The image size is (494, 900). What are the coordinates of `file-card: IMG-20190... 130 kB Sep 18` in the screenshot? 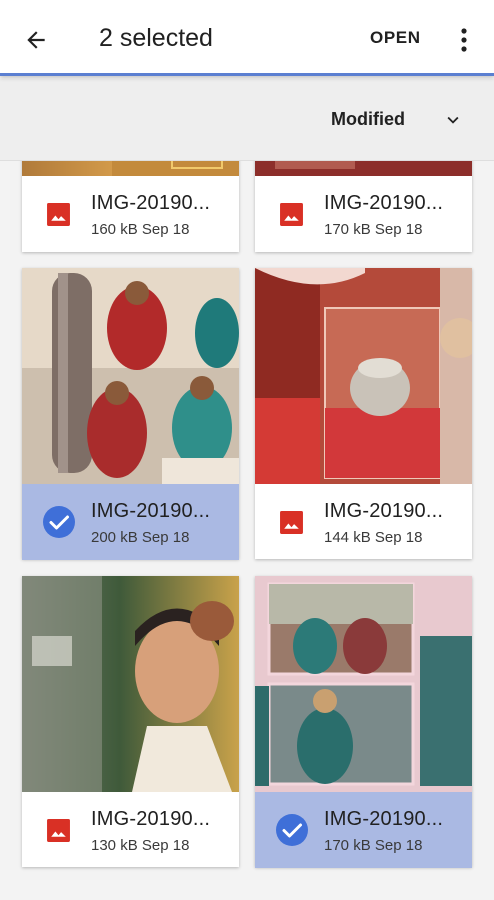 It's located at (130, 721).